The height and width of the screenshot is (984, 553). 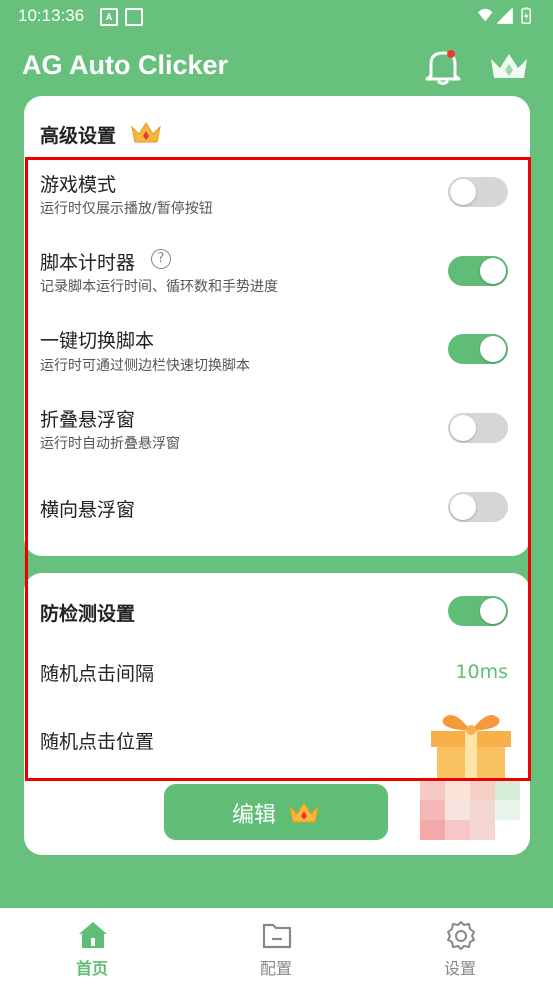 I want to click on nav-config-label: 配置, so click(x=275, y=968).